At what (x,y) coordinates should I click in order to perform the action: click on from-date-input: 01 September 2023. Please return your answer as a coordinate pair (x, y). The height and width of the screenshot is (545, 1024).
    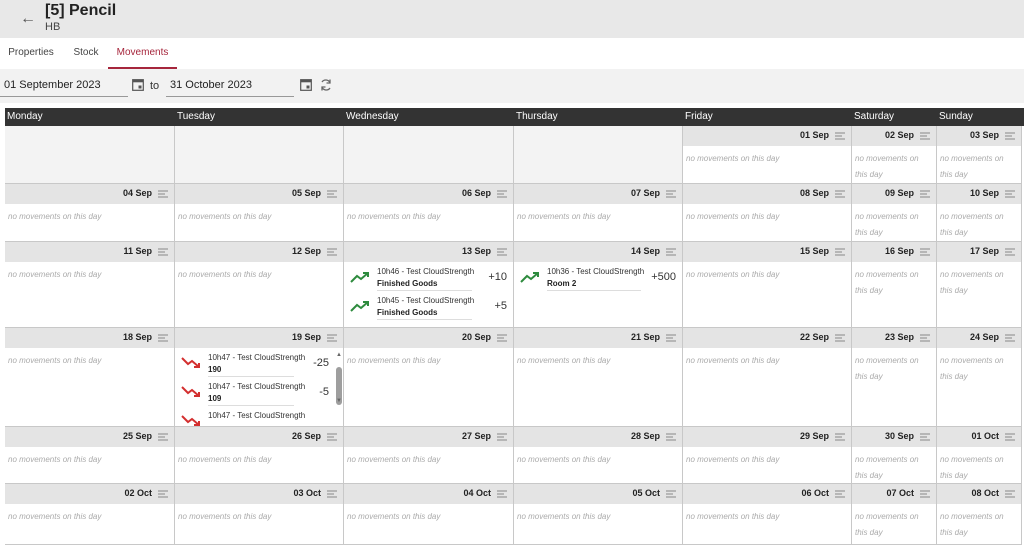
    Looking at the image, I should click on (64, 86).